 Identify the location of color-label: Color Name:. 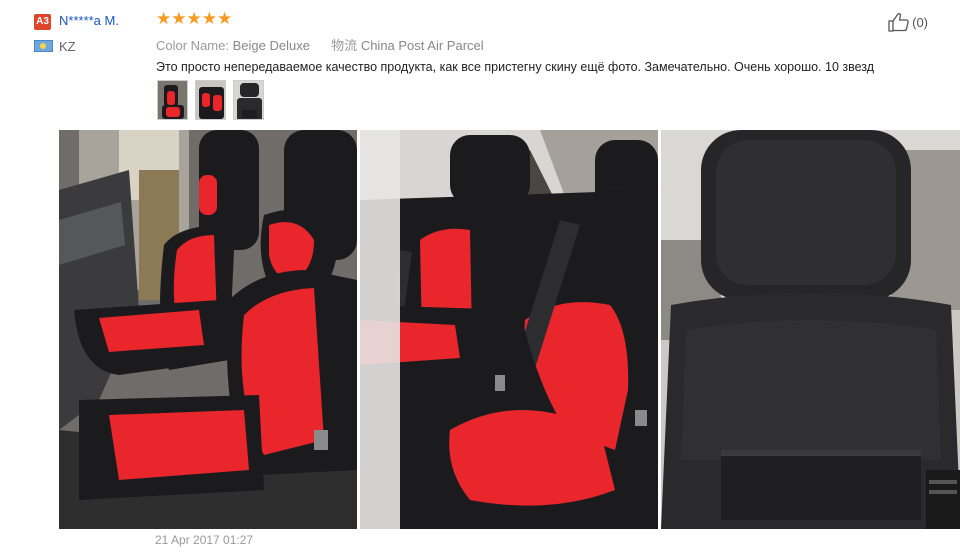
(192, 45).